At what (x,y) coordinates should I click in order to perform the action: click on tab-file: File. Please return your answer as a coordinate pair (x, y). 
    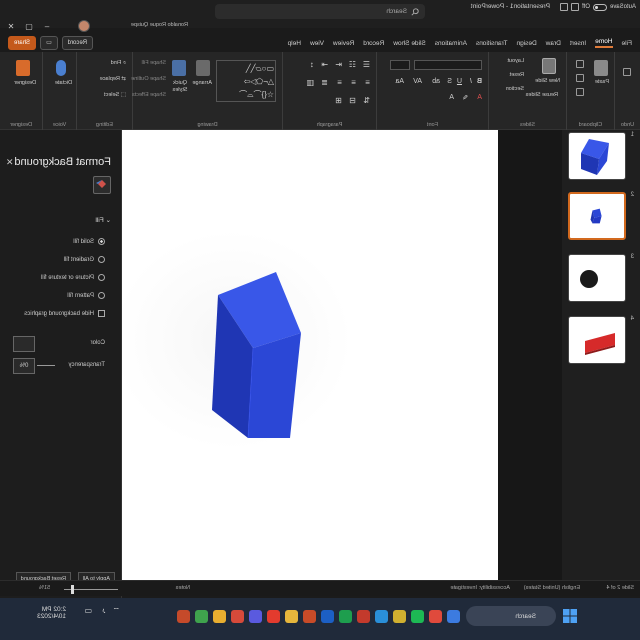
    Looking at the image, I should click on (627, 43).